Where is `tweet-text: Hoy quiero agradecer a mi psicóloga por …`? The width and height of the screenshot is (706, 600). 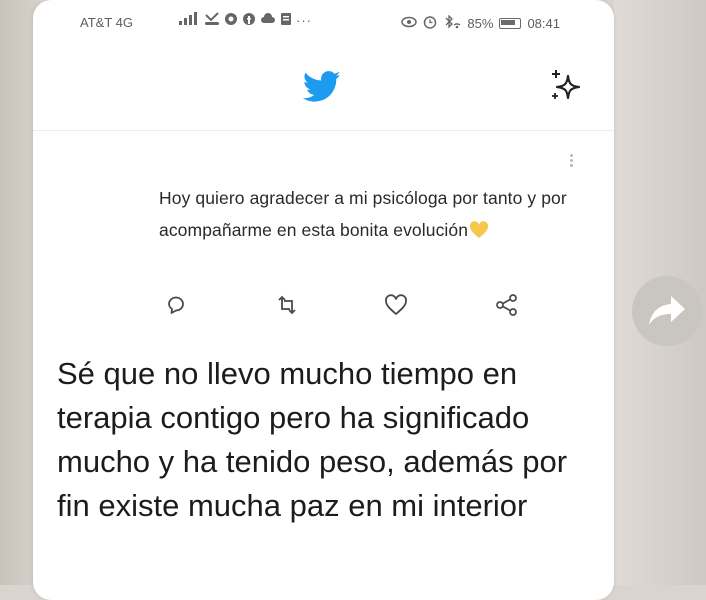
tweet-text: Hoy quiero agradecer a mi psicóloga por … is located at coordinates (369, 214).